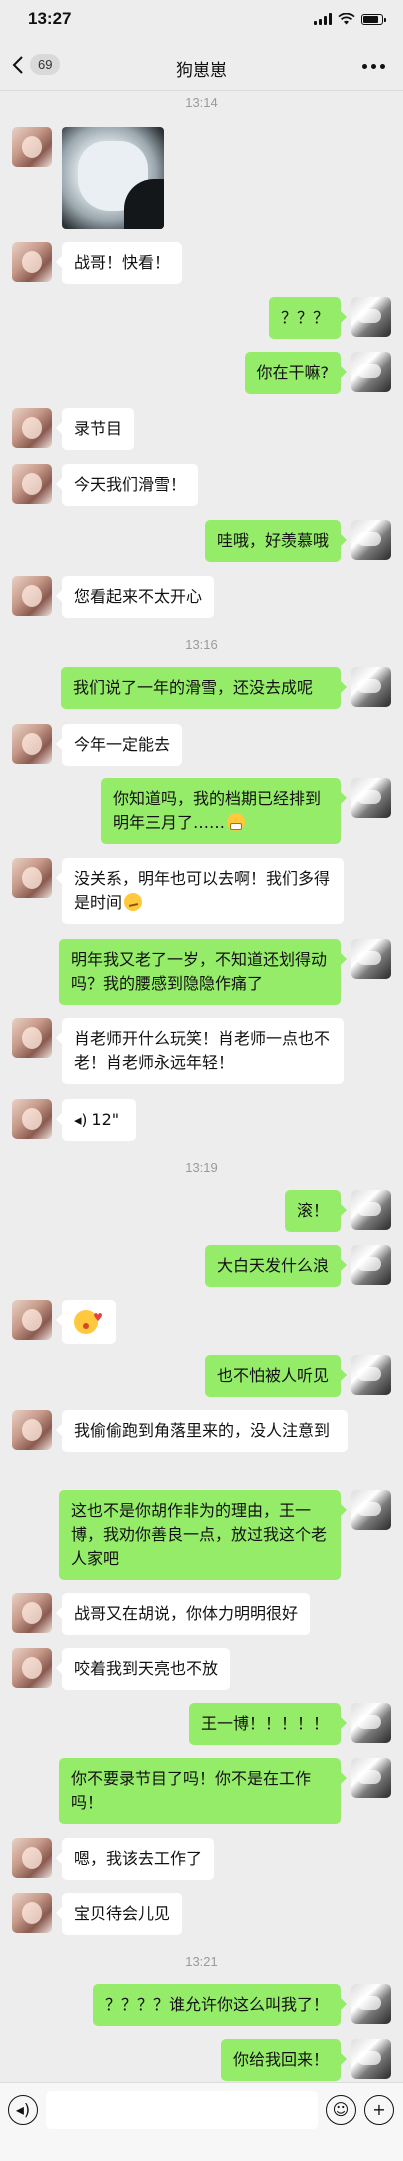 This screenshot has width=403, height=2161. I want to click on status-bar: 13:27, so click(201, 22).